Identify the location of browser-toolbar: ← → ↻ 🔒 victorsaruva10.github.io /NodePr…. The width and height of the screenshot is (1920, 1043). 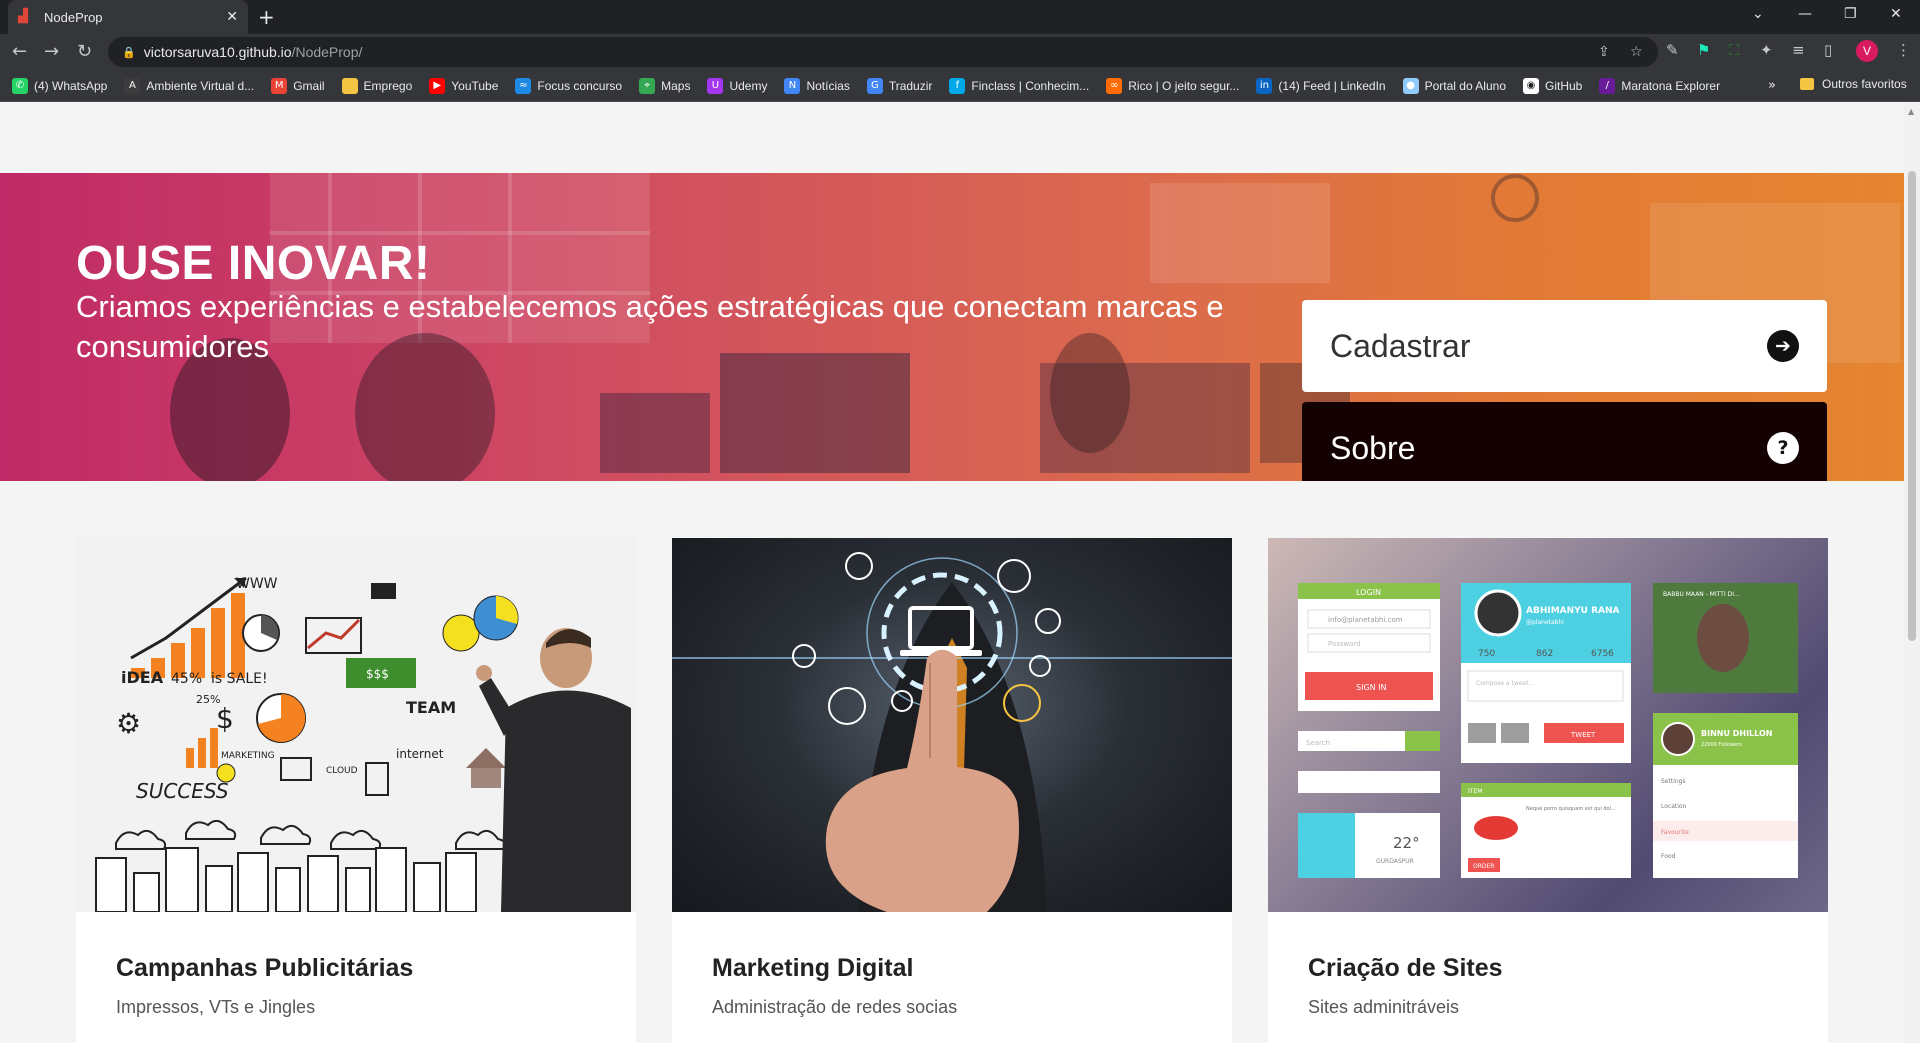
(960, 52).